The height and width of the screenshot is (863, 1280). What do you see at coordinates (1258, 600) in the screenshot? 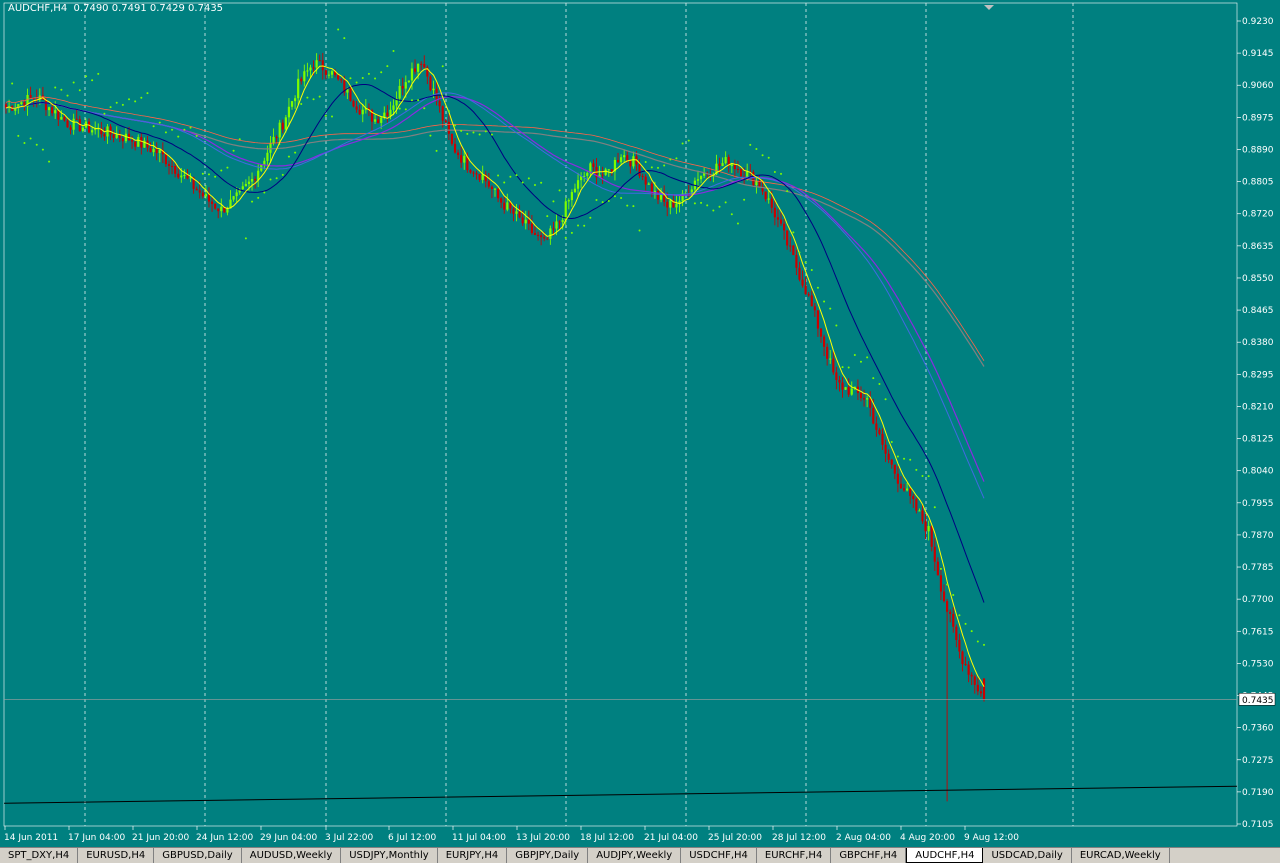
I see `y-tick-label: 0.7700` at bounding box center [1258, 600].